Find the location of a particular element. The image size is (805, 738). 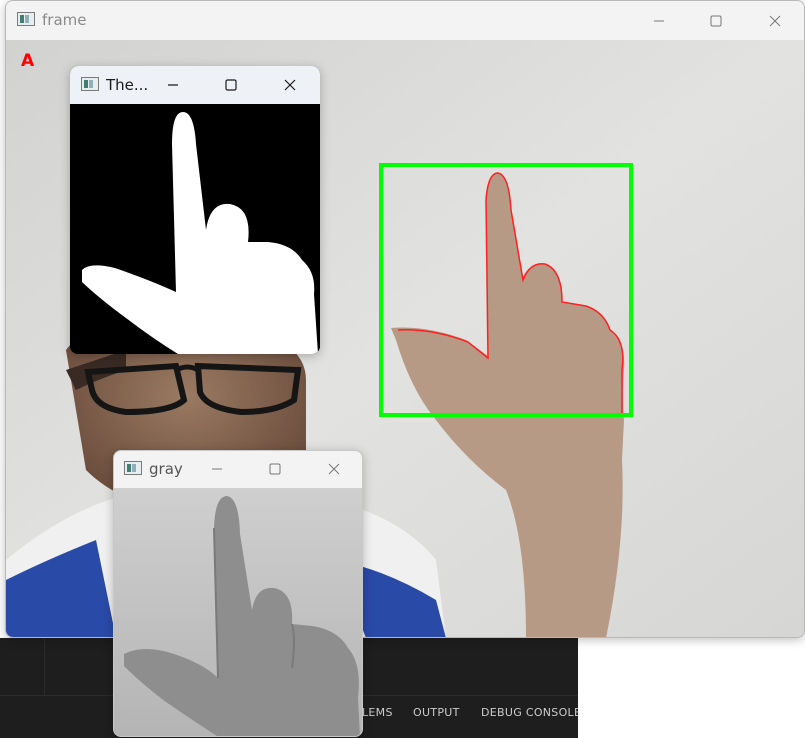

gray-window: gray is located at coordinates (238, 593).